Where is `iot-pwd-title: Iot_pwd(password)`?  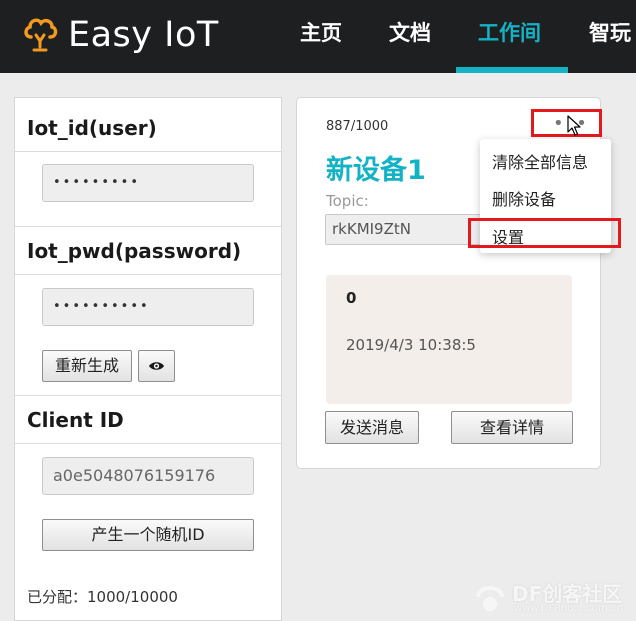
iot-pwd-title: Iot_pwd(password) is located at coordinates (134, 251).